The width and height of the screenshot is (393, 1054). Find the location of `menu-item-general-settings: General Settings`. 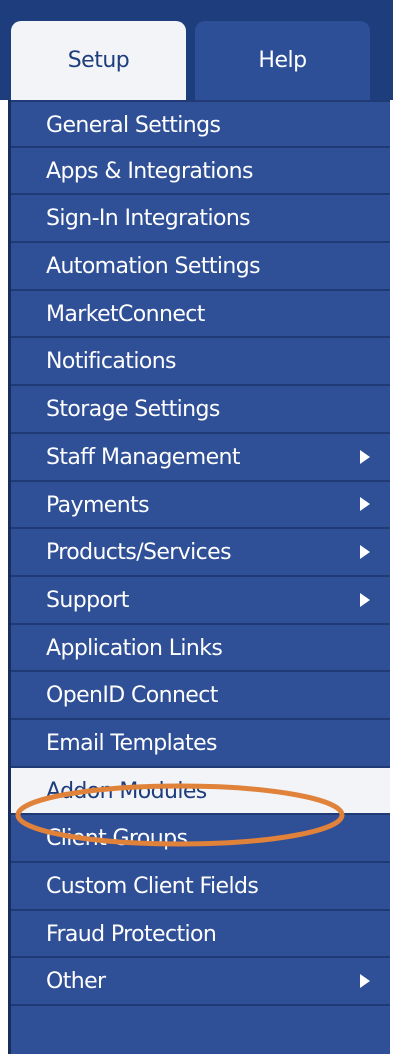

menu-item-general-settings: General Settings is located at coordinates (200, 124).